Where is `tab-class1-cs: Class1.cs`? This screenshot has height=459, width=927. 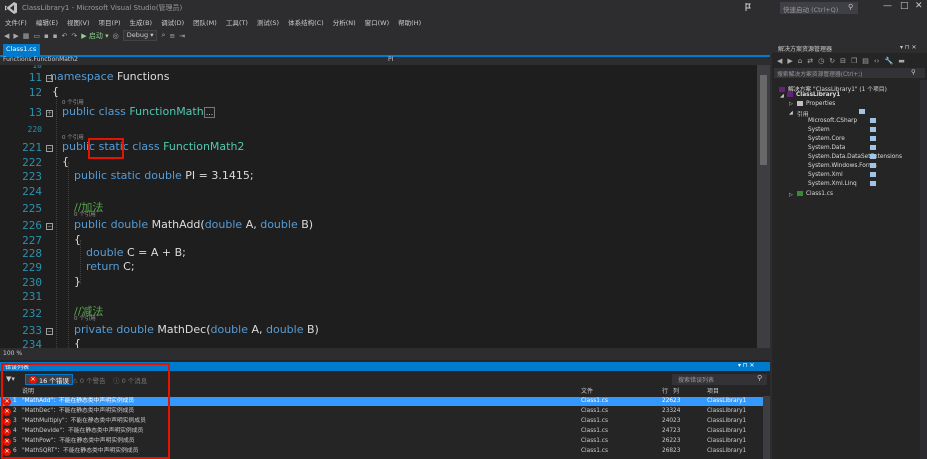 tab-class1-cs: Class1.cs is located at coordinates (21, 49).